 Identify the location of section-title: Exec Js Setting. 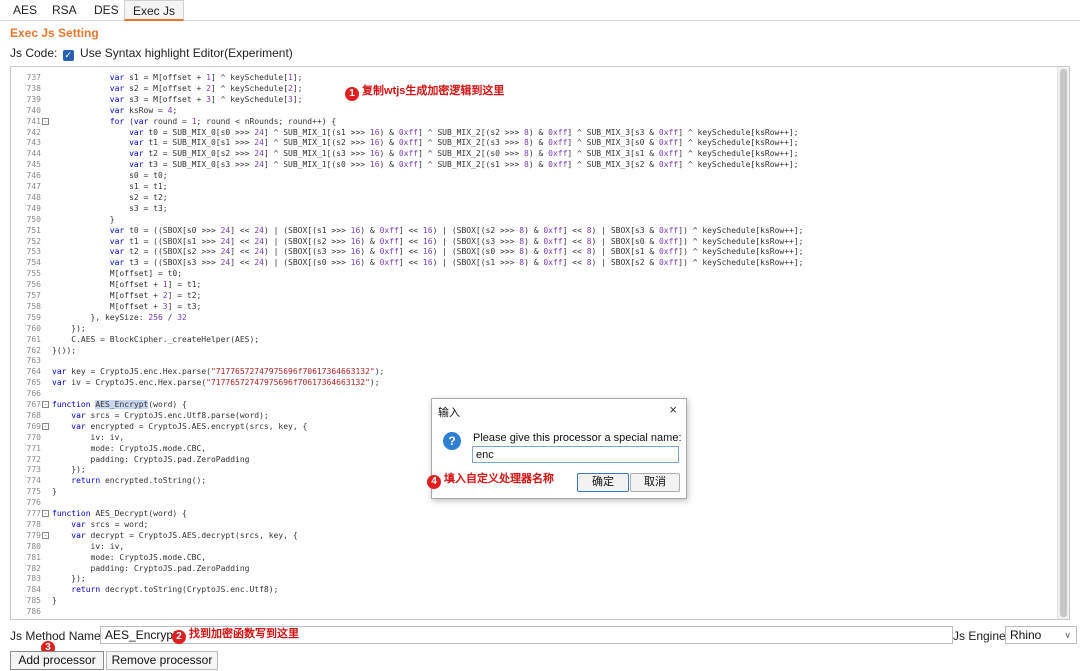
(54, 33).